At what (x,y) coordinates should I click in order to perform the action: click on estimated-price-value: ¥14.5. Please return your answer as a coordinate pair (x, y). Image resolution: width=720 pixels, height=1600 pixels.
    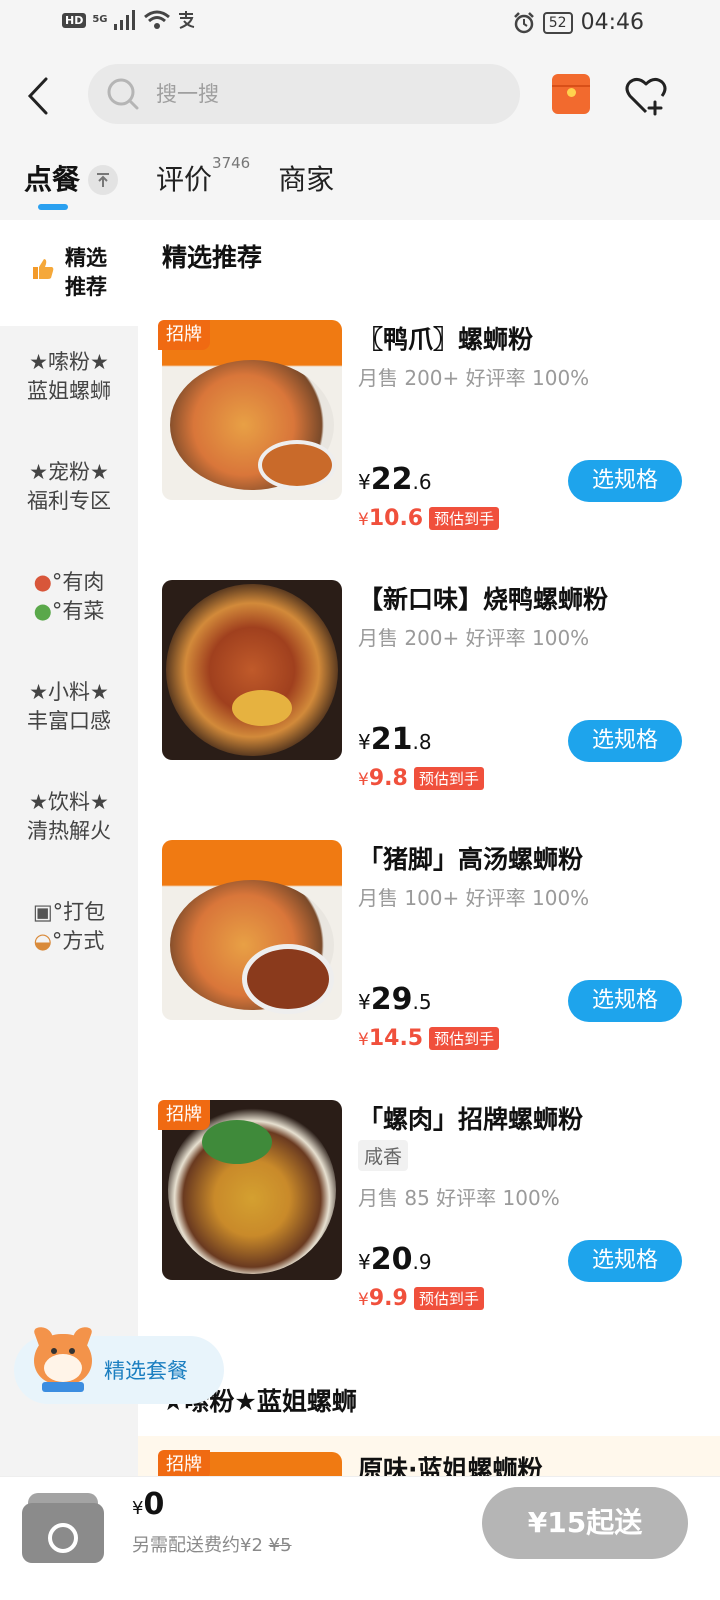
    Looking at the image, I should click on (390, 1038).